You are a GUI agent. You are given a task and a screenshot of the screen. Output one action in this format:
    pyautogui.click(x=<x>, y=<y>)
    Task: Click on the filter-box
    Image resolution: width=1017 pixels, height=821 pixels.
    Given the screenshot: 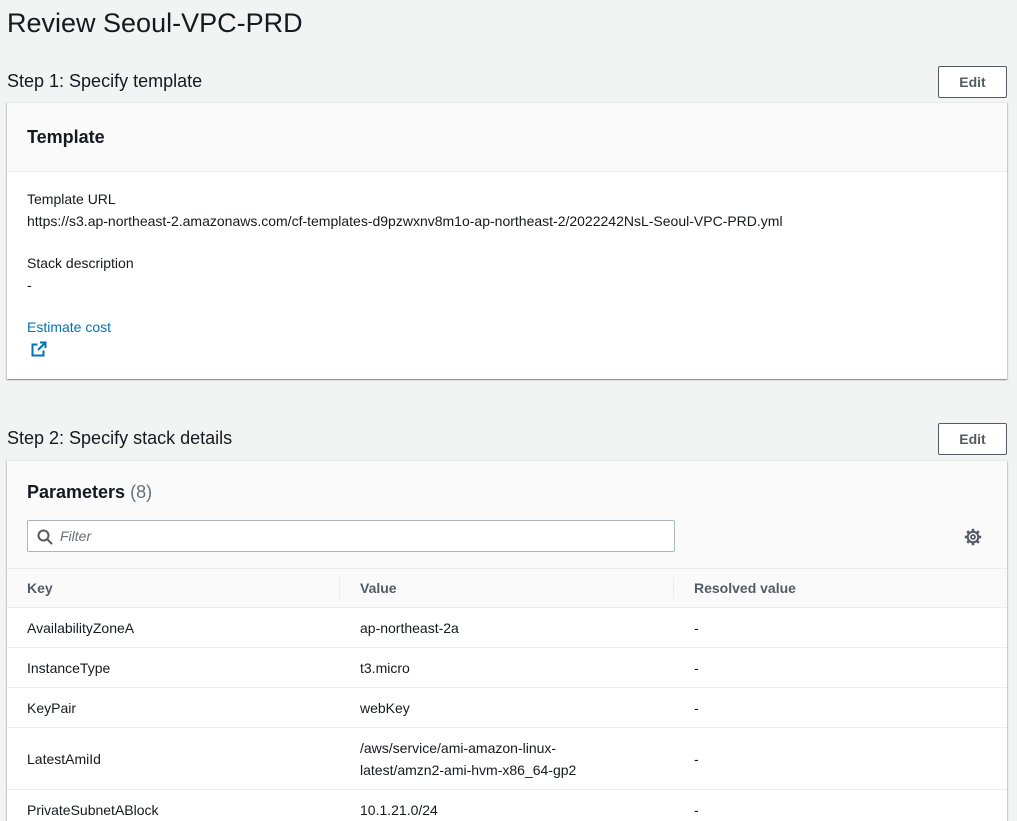 What is the action you would take?
    pyautogui.click(x=351, y=536)
    